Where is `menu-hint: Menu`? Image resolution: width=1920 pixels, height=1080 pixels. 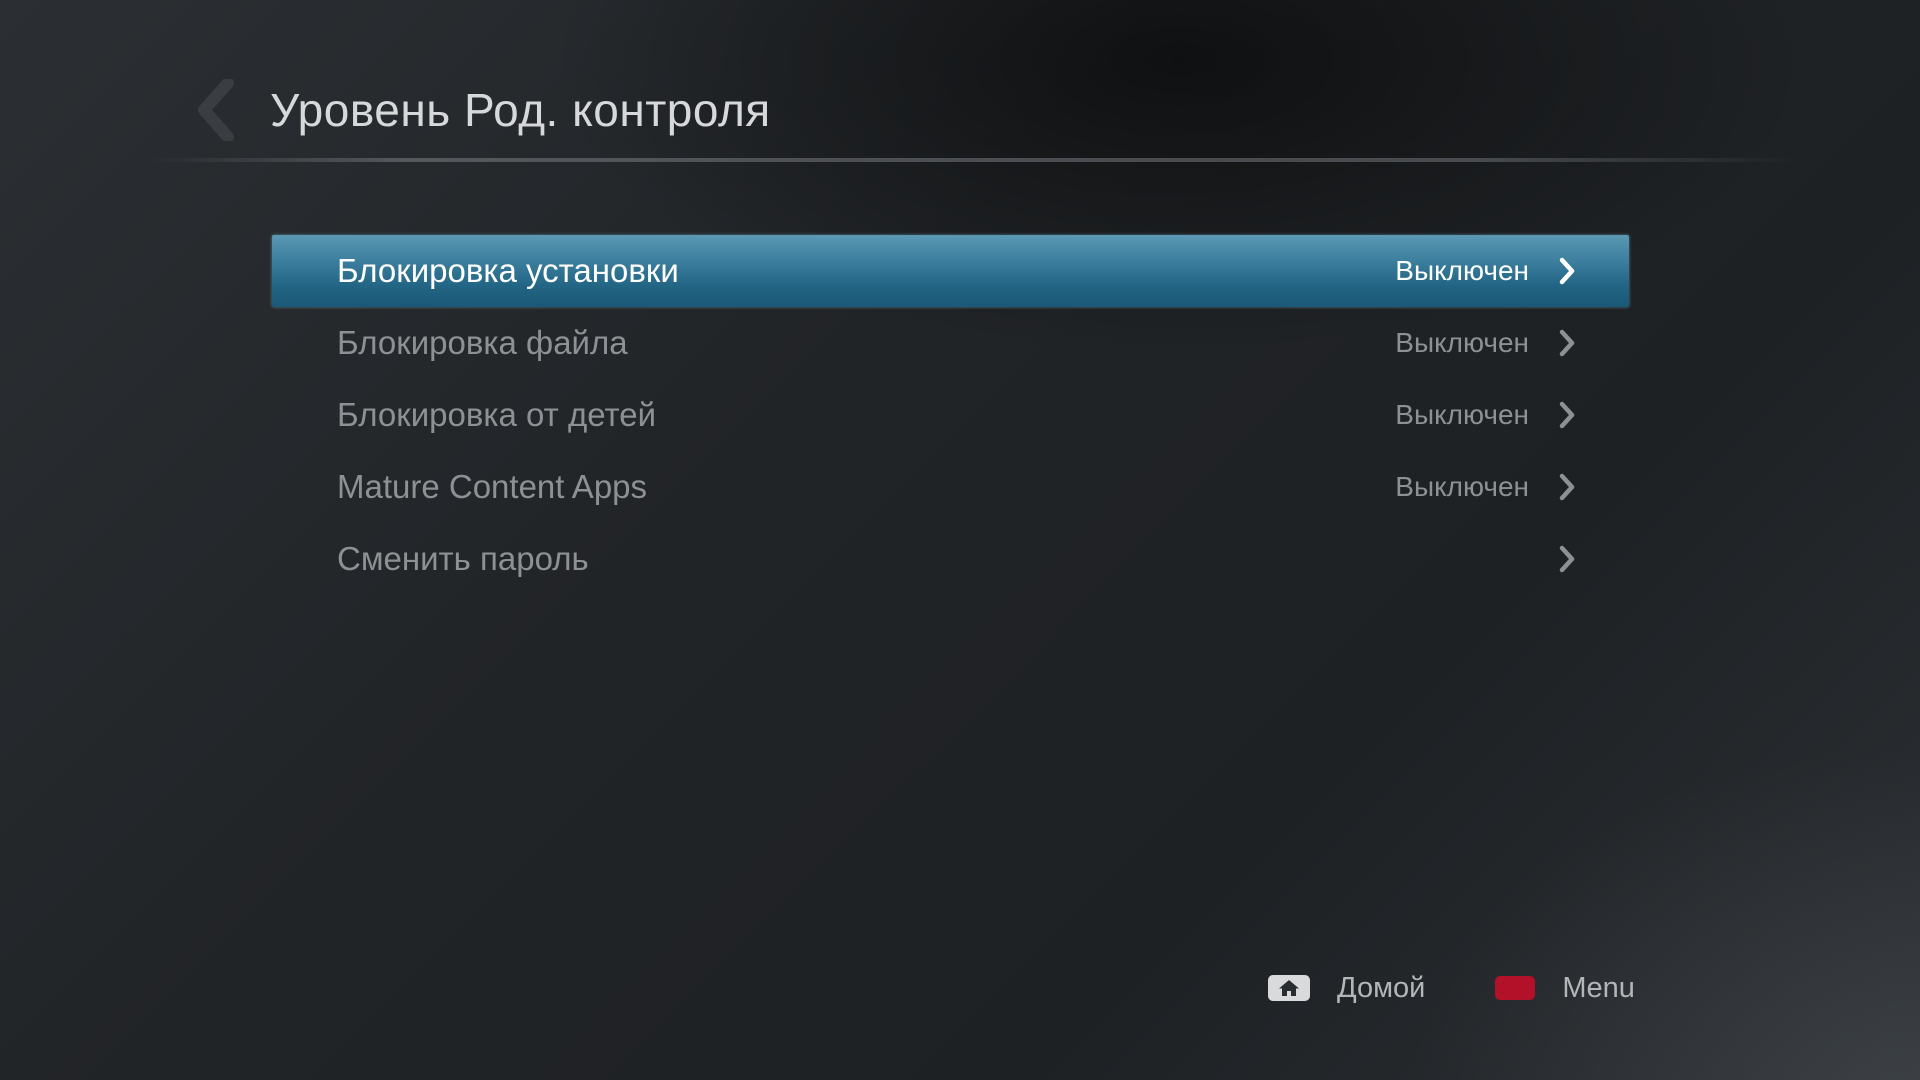 menu-hint: Menu is located at coordinates (1565, 988).